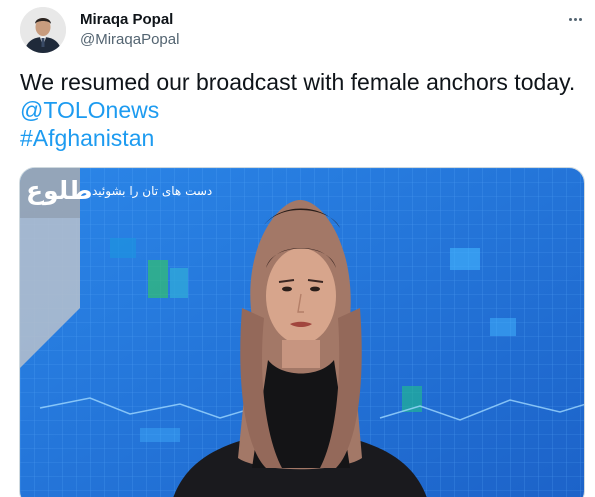 The image size is (595, 497). I want to click on more-options-button, so click(575, 19).